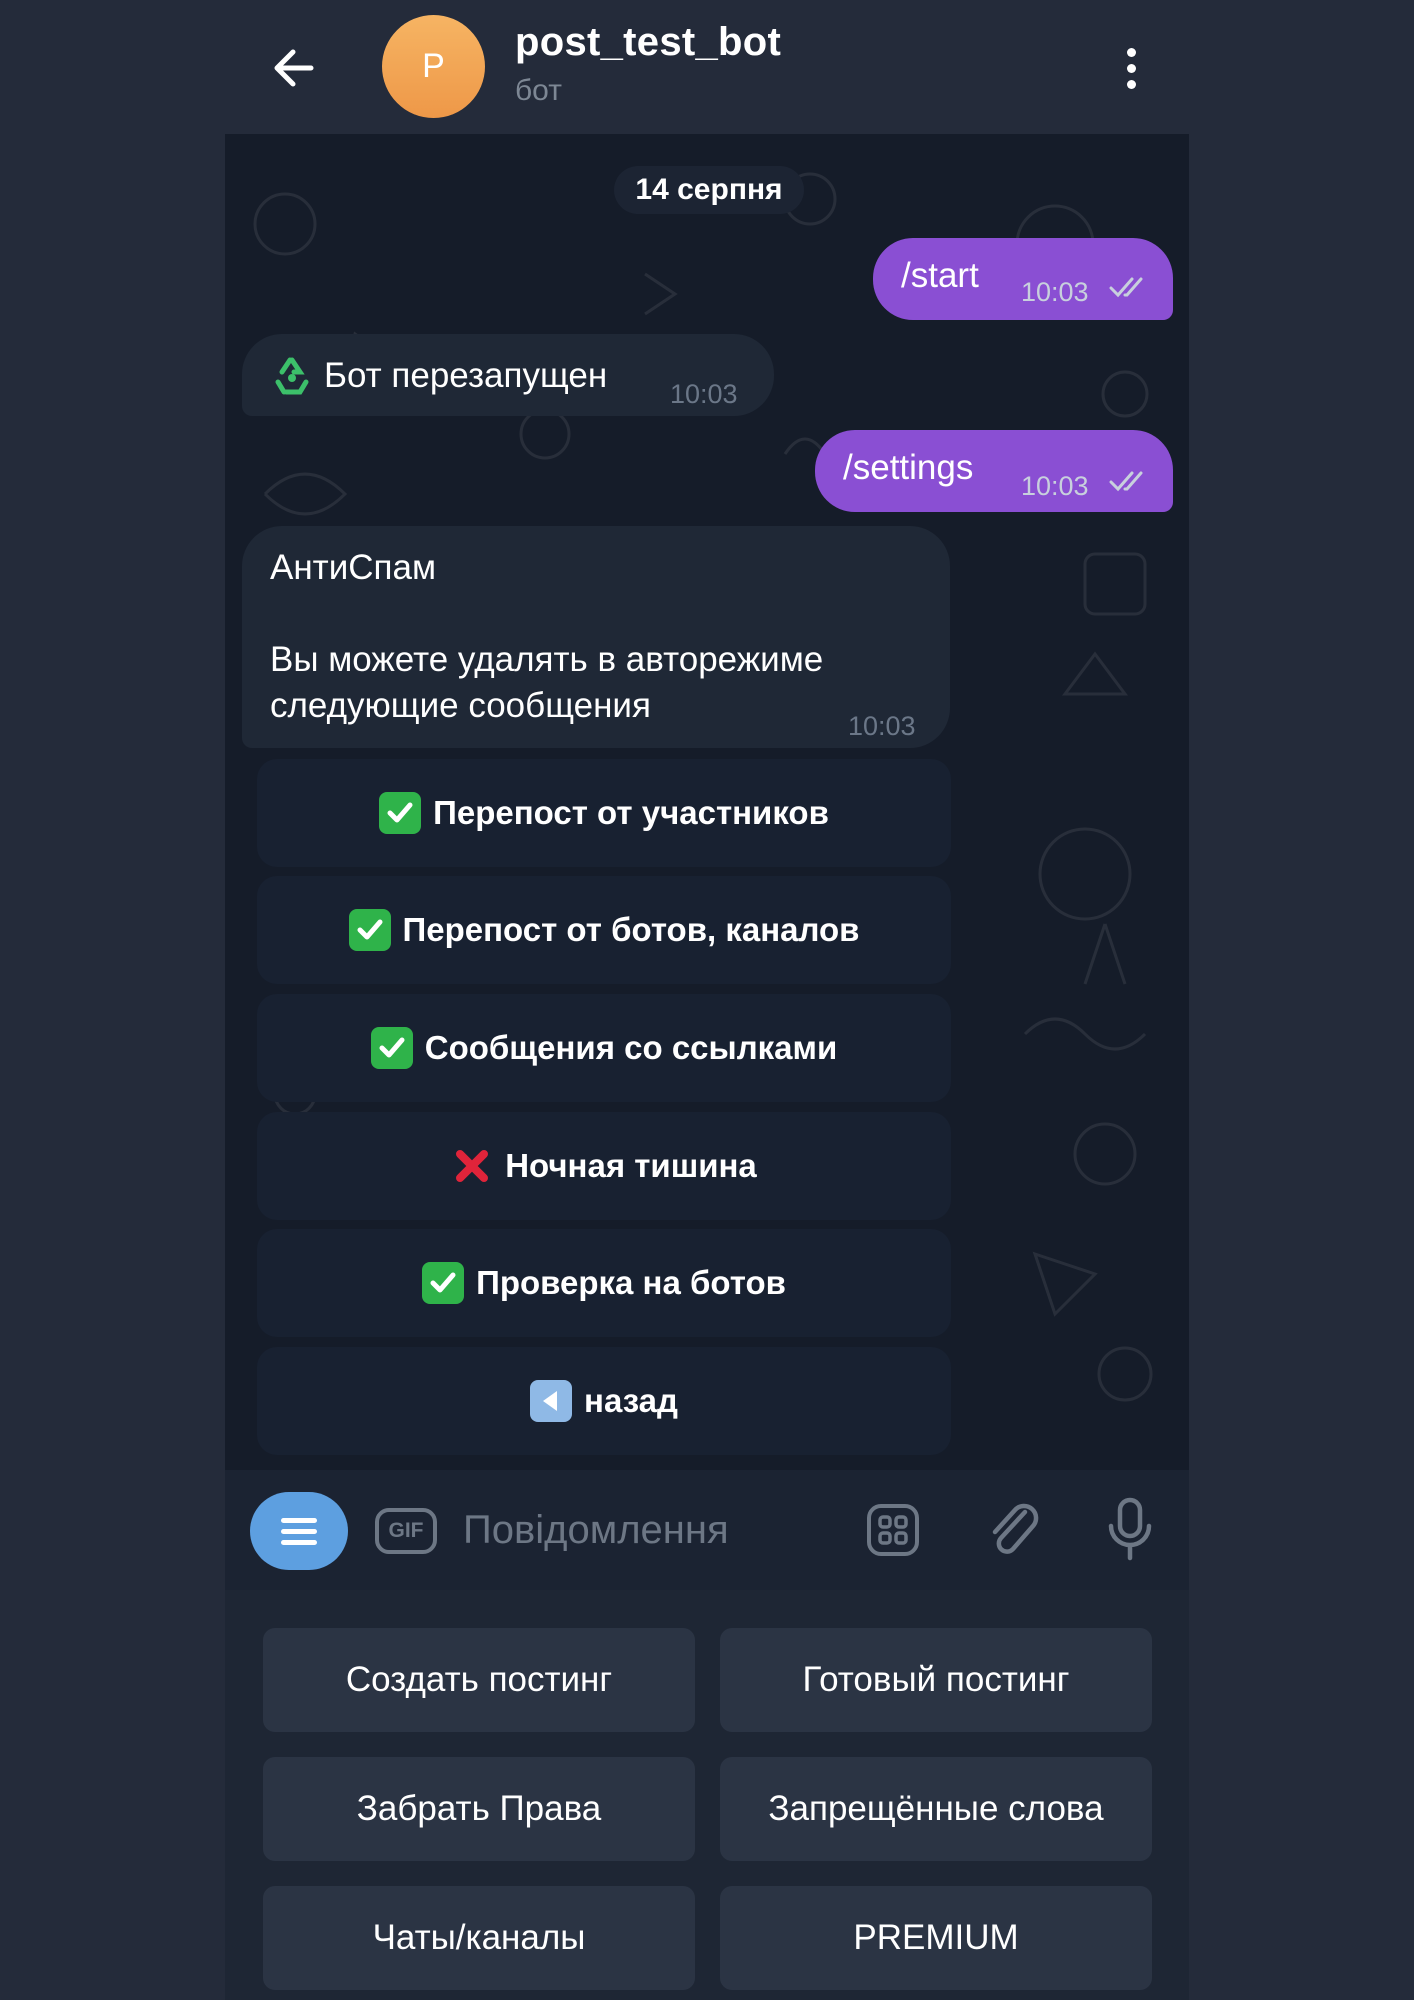 This screenshot has height=2000, width=1414. I want to click on reply-button-forbidden-words: Запрещённые слова, so click(936, 1809).